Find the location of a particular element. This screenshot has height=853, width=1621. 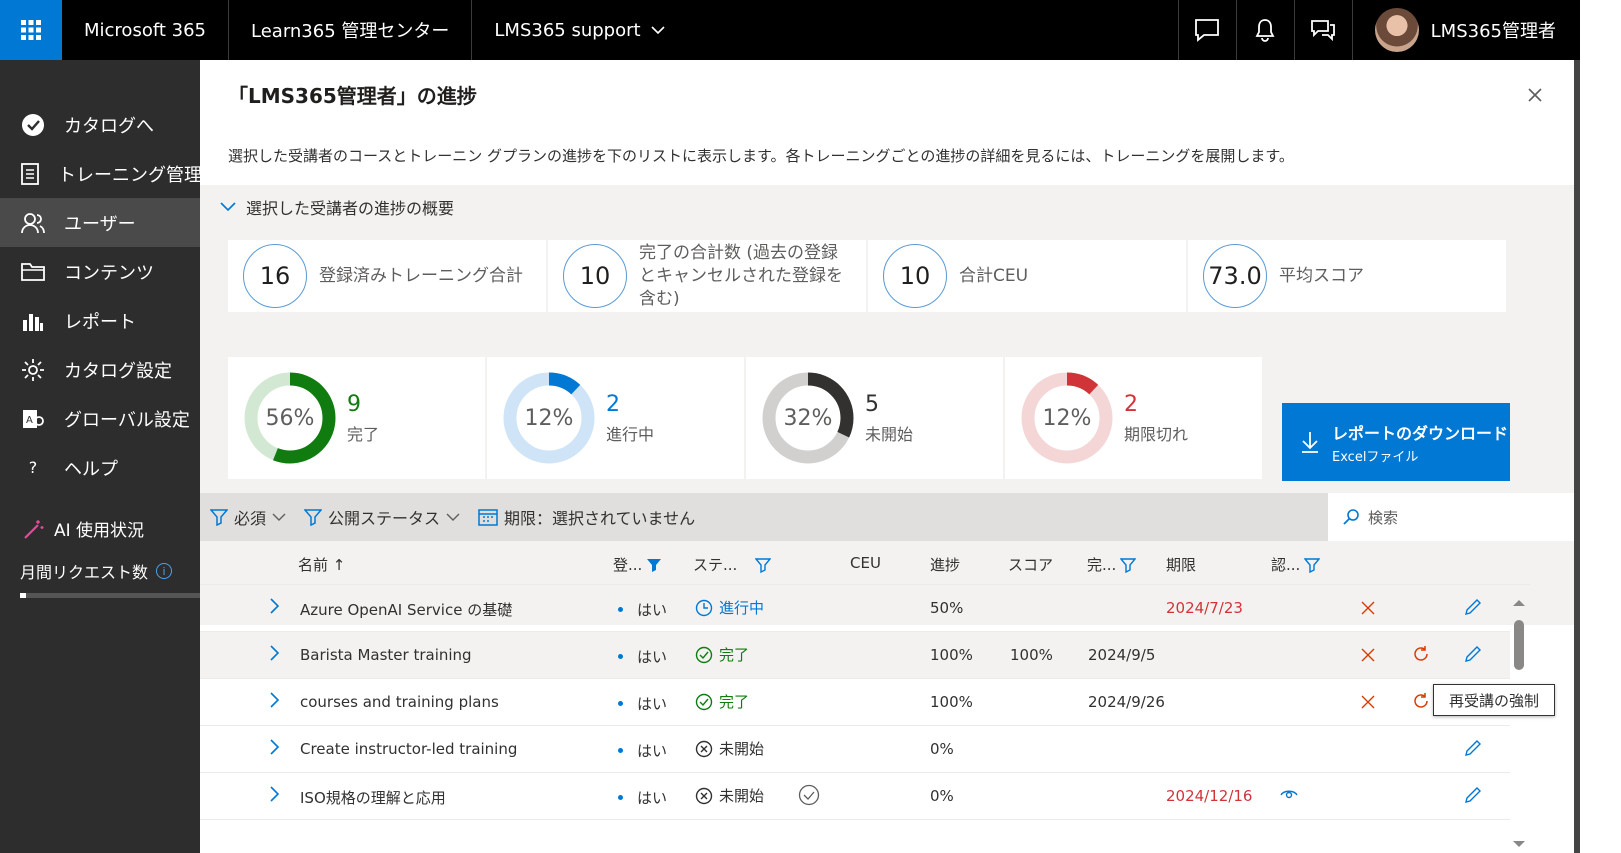

table-row: ISO規格の理解と応用 はい 未開始 0% 2024/12/16 is located at coordinates (855, 796).